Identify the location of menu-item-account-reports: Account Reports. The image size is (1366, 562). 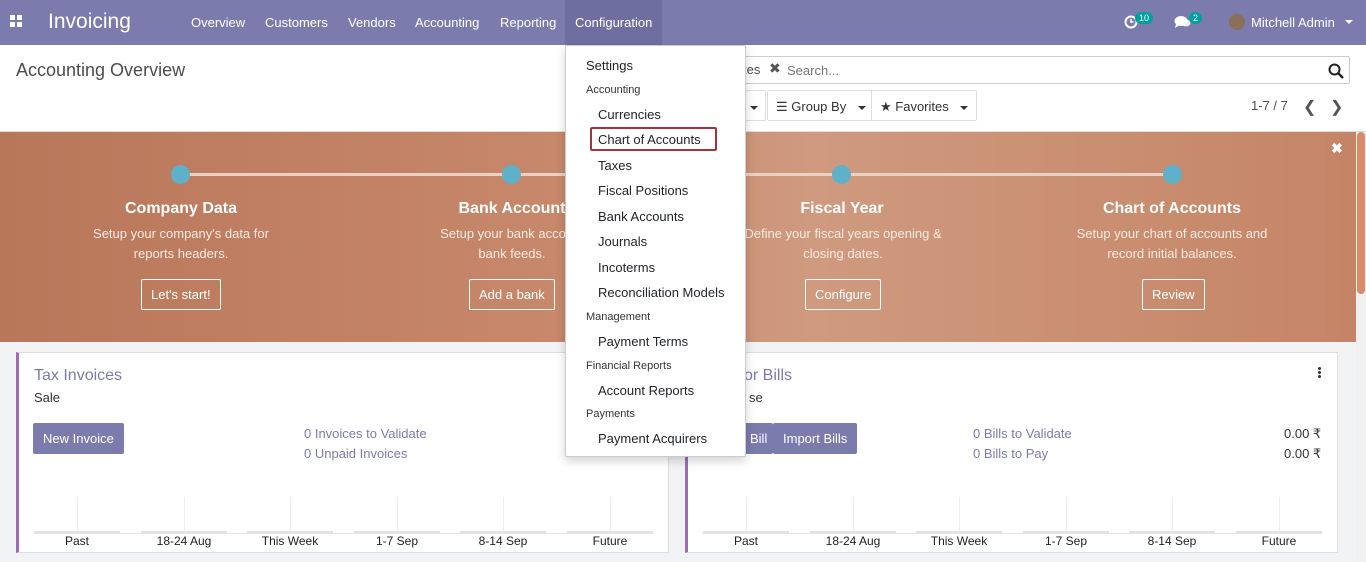
(646, 390).